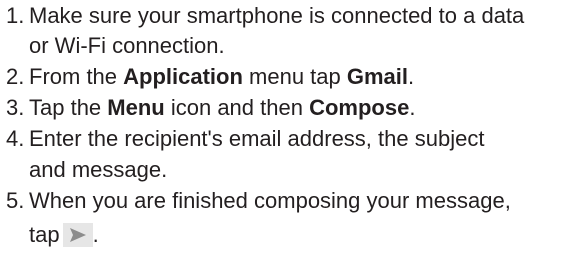 The image size is (569, 256). I want to click on step-2-text: From the Application menu tap Gmail., so click(221, 77).